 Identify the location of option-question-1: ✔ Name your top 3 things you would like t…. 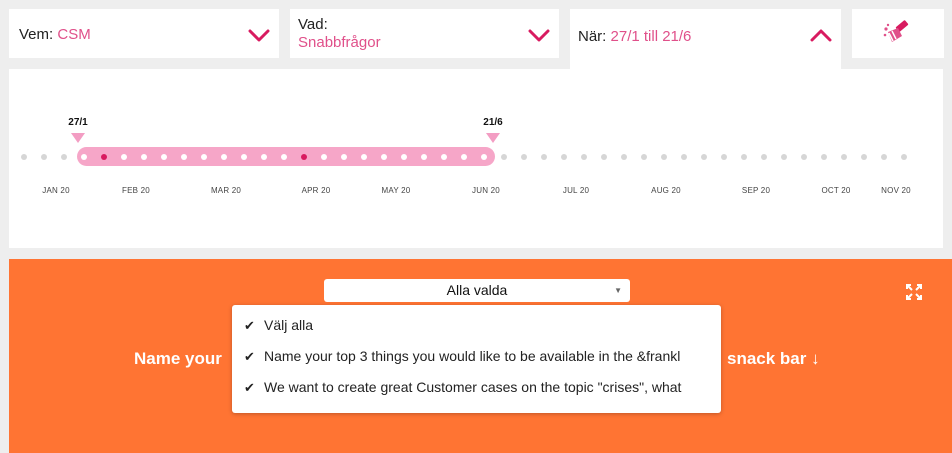
(480, 356).